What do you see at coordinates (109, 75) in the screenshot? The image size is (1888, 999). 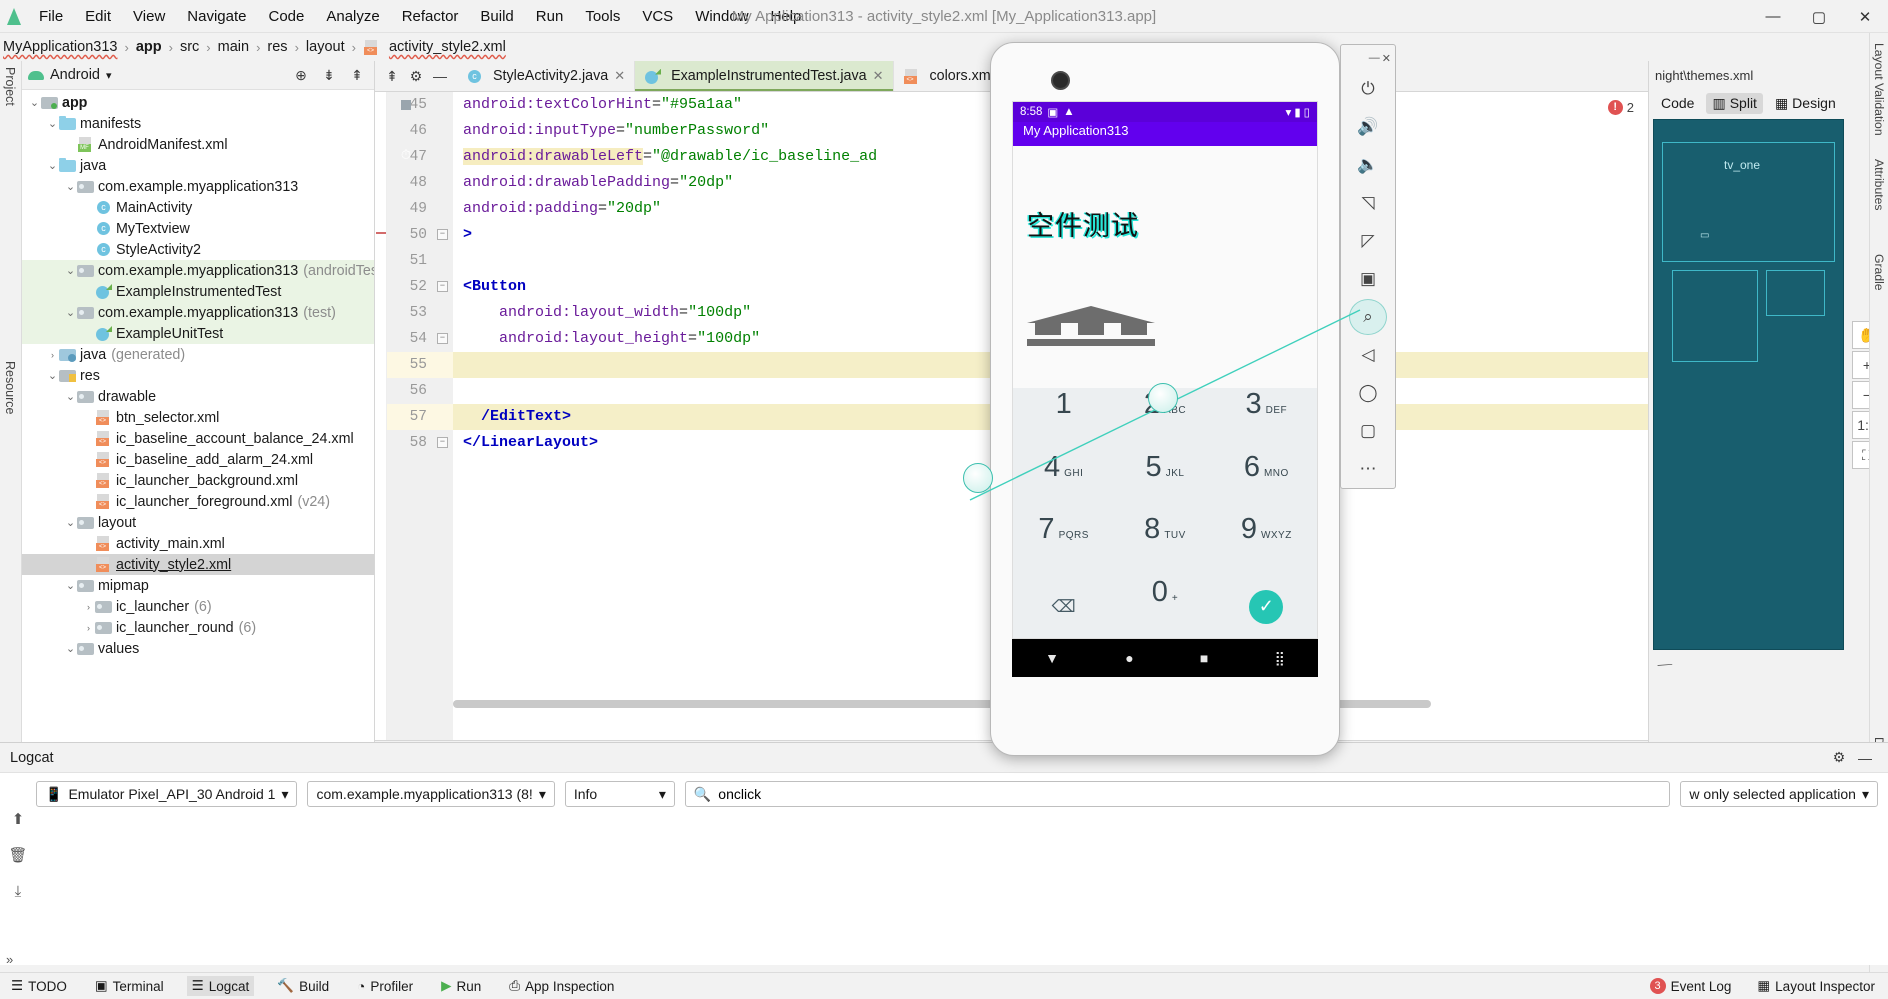 I see `chevron-down-icon: ▾` at bounding box center [109, 75].